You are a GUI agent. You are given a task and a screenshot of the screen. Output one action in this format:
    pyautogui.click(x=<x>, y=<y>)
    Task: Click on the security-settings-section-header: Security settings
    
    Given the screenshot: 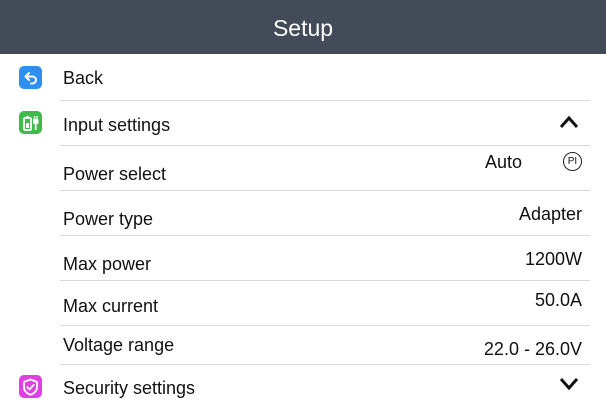 What is the action you would take?
    pyautogui.click(x=303, y=387)
    